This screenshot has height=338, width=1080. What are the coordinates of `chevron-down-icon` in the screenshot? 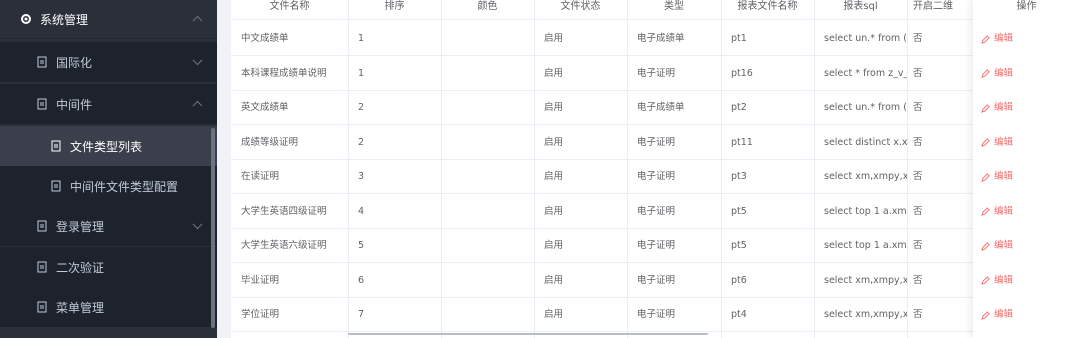 It's located at (197, 224).